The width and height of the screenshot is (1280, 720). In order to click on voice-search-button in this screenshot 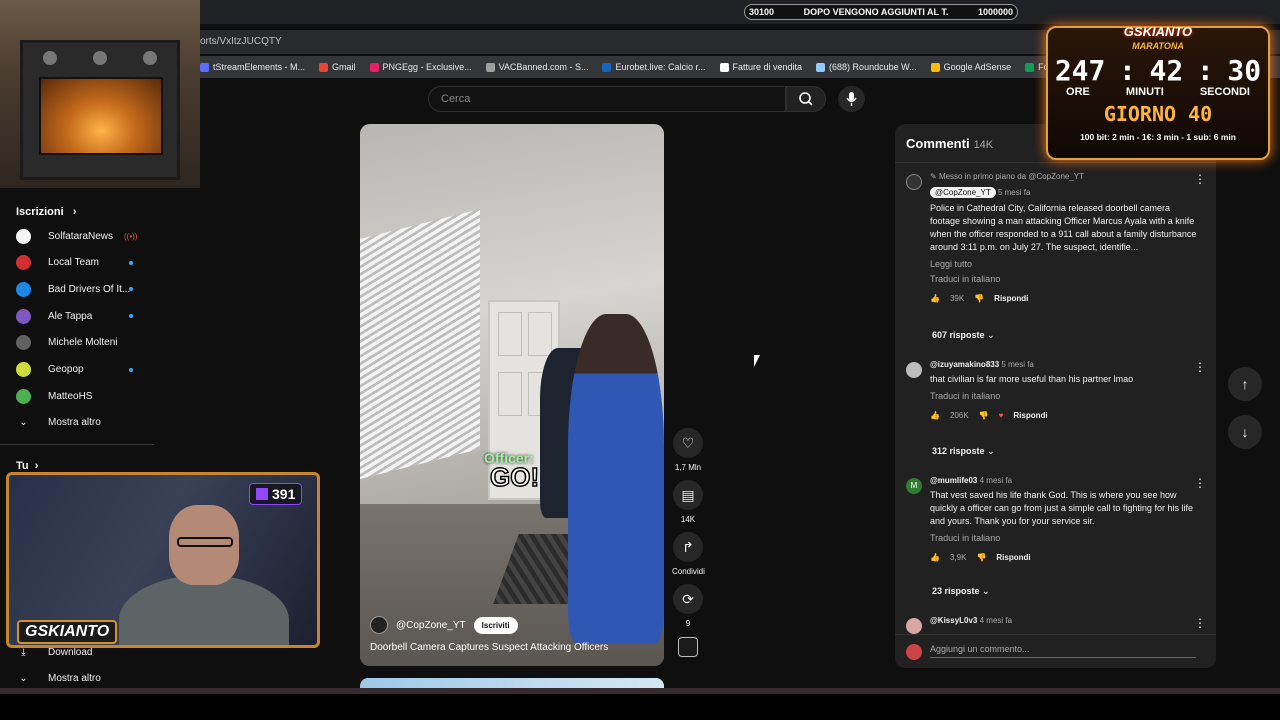, I will do `click(851, 99)`.